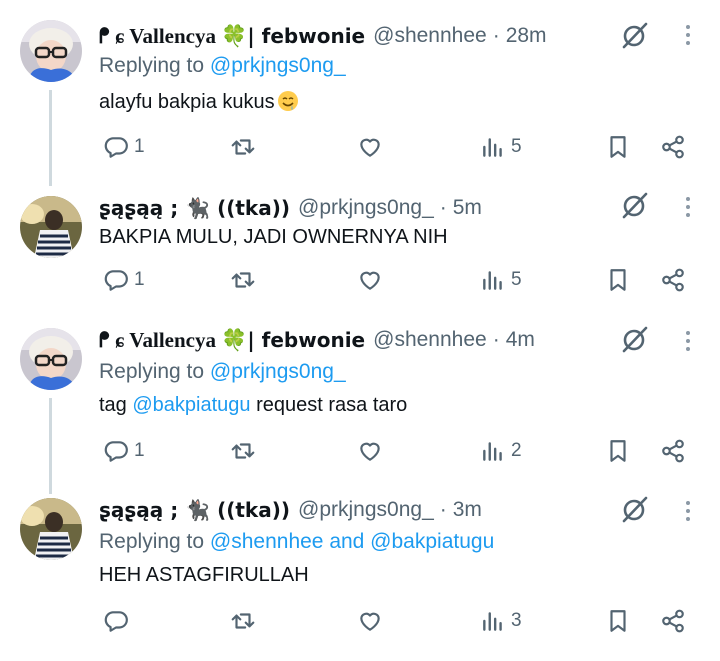 This screenshot has height=661, width=720. I want to click on views-button: 2, so click(501, 451).